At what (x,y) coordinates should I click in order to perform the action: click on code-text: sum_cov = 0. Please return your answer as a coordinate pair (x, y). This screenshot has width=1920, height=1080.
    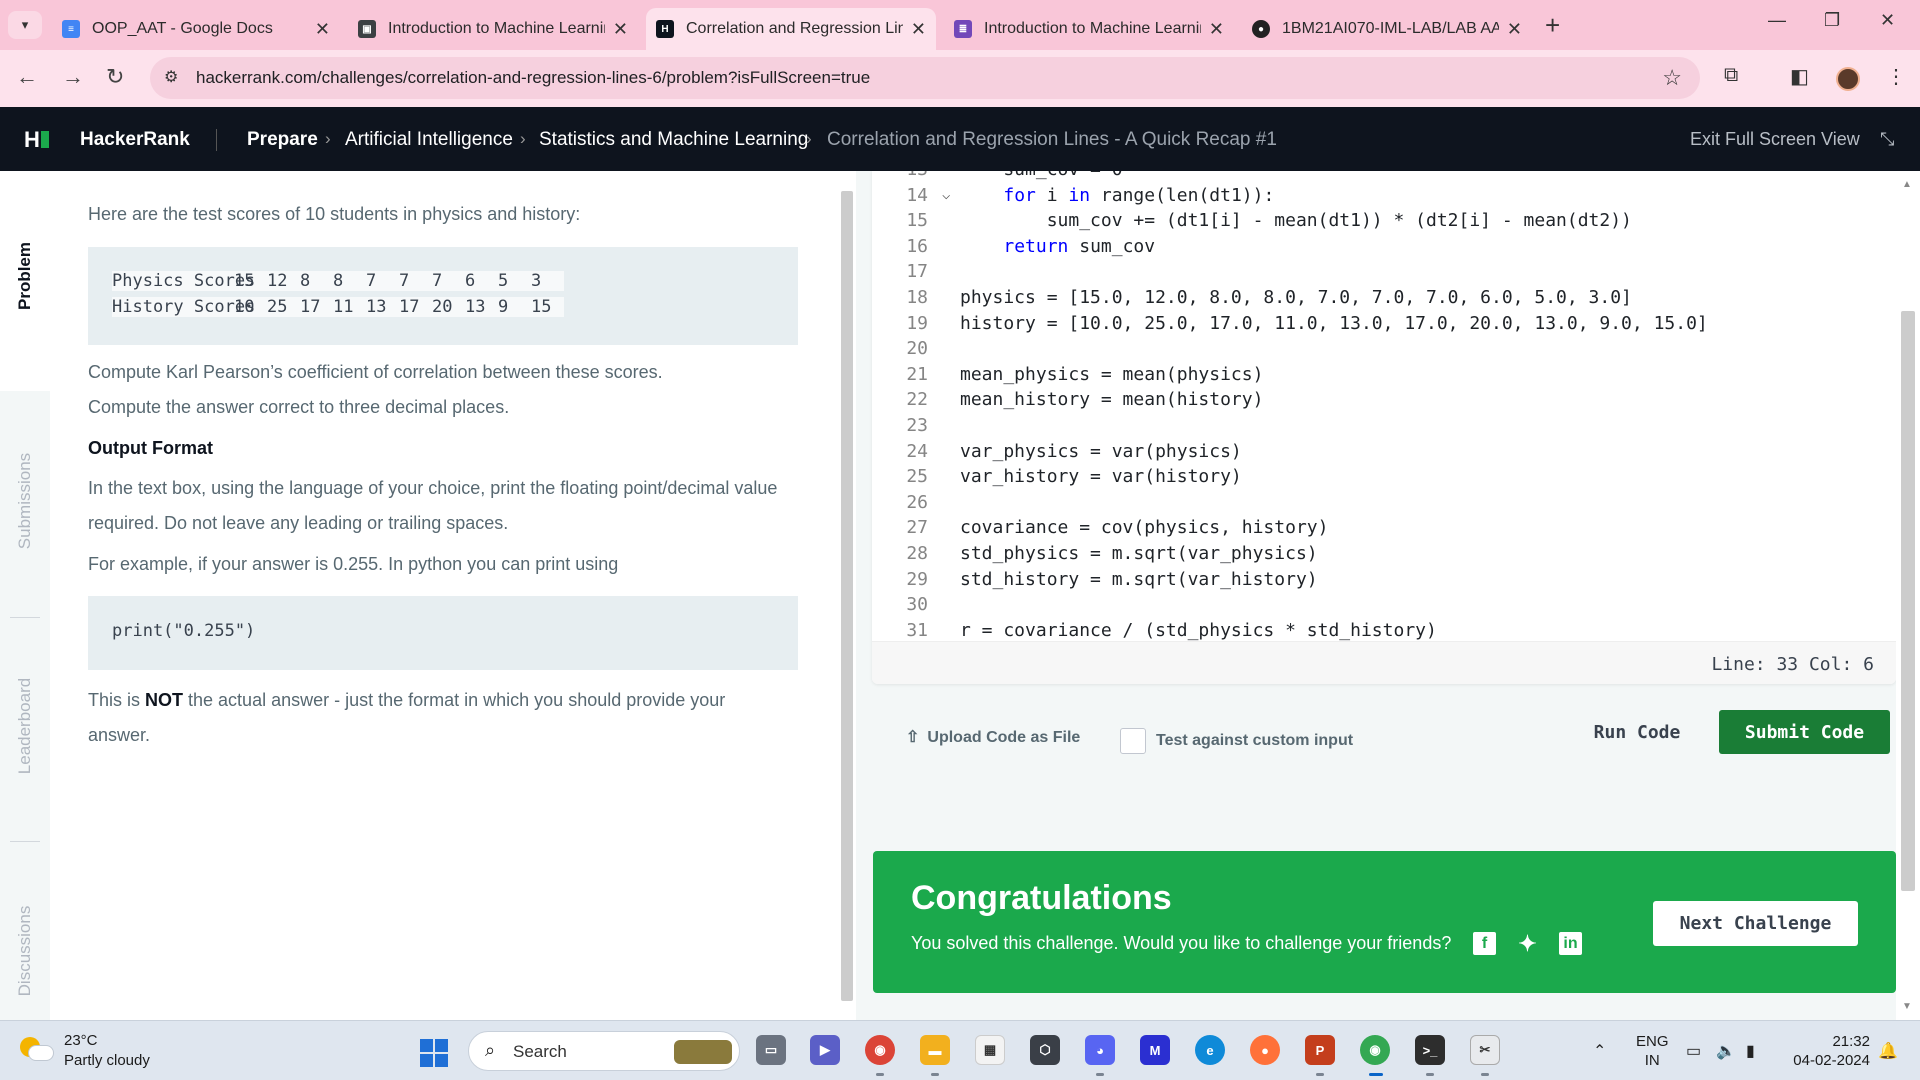
    Looking at the image, I should click on (1041, 176).